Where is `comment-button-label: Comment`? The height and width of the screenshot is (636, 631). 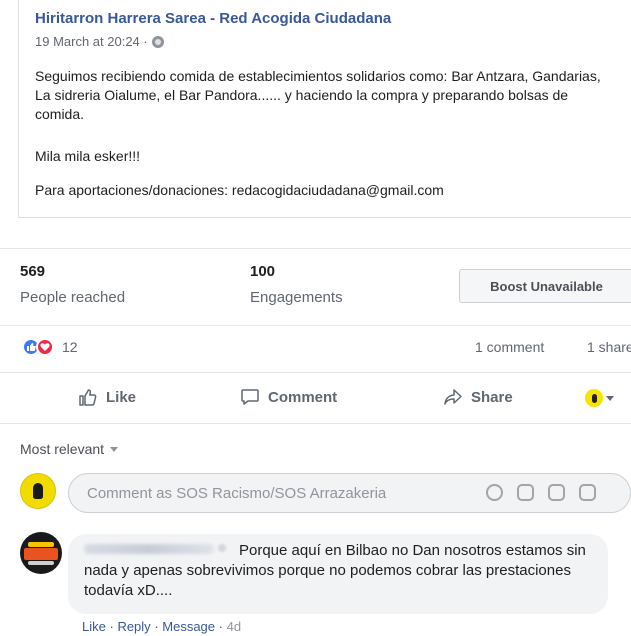
comment-button-label: Comment is located at coordinates (303, 397).